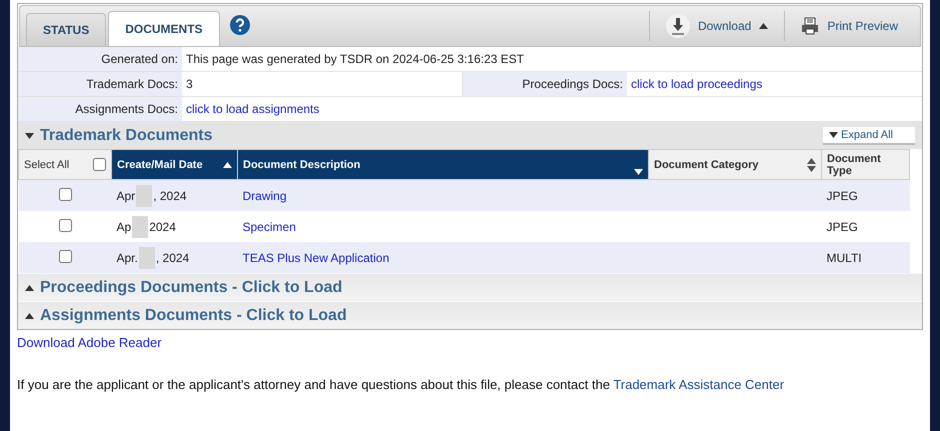  What do you see at coordinates (126, 135) in the screenshot?
I see `section-title: Trademark Documents` at bounding box center [126, 135].